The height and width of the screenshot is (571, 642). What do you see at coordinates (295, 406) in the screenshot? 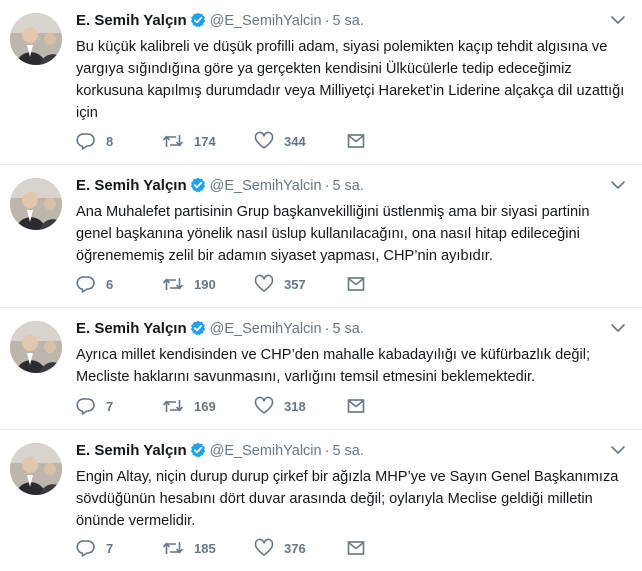
I see `like-count: 318` at bounding box center [295, 406].